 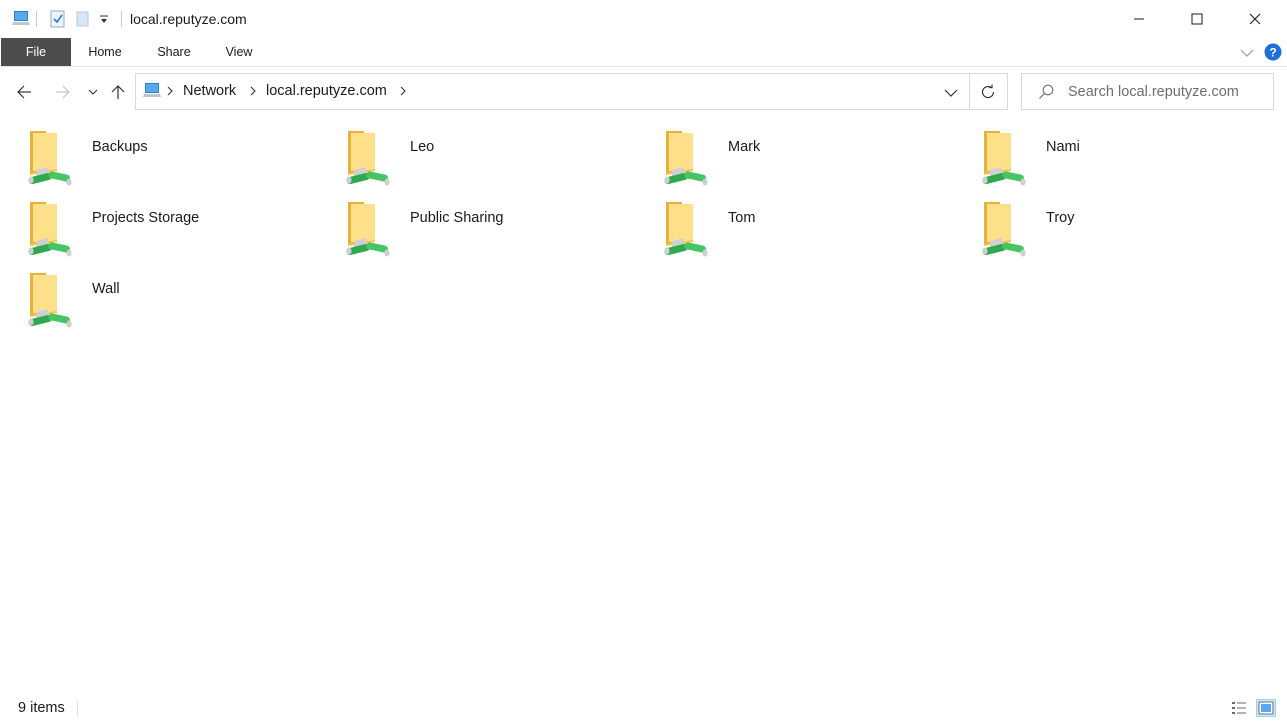 I want to click on large-icons-view-icon, so click(x=1266, y=708).